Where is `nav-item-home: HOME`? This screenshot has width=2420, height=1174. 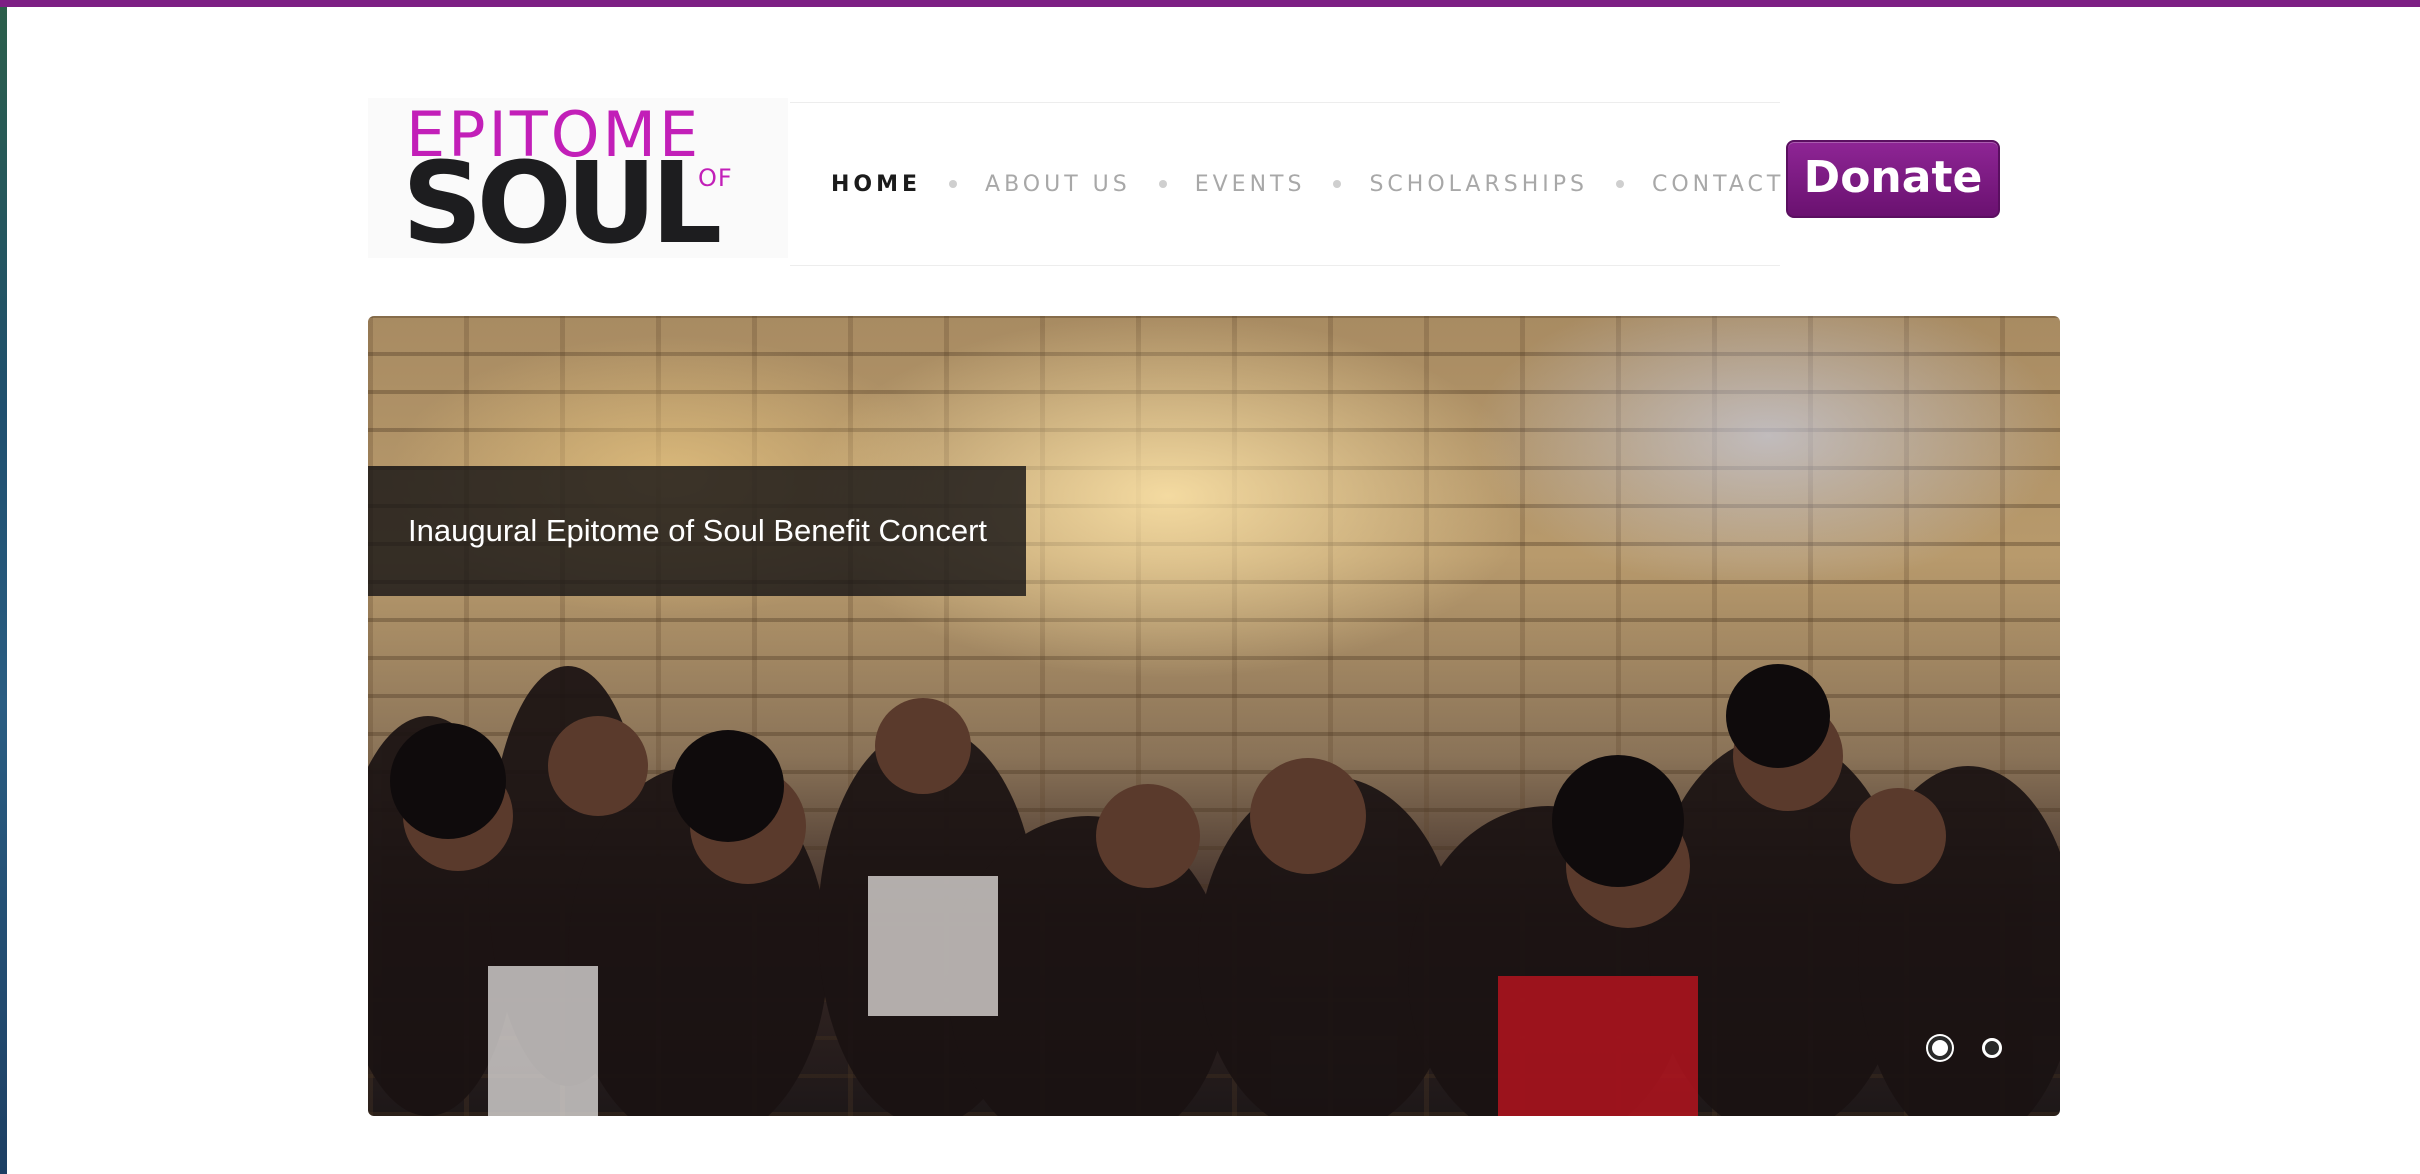 nav-item-home: HOME is located at coordinates (876, 184).